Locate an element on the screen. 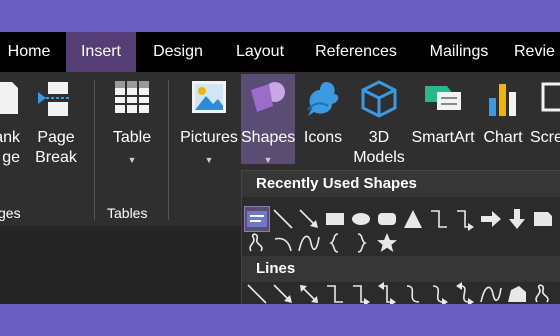 Image resolution: width=560 pixels, height=336 pixels. shape-elbowline-icon is located at coordinates (335, 293).